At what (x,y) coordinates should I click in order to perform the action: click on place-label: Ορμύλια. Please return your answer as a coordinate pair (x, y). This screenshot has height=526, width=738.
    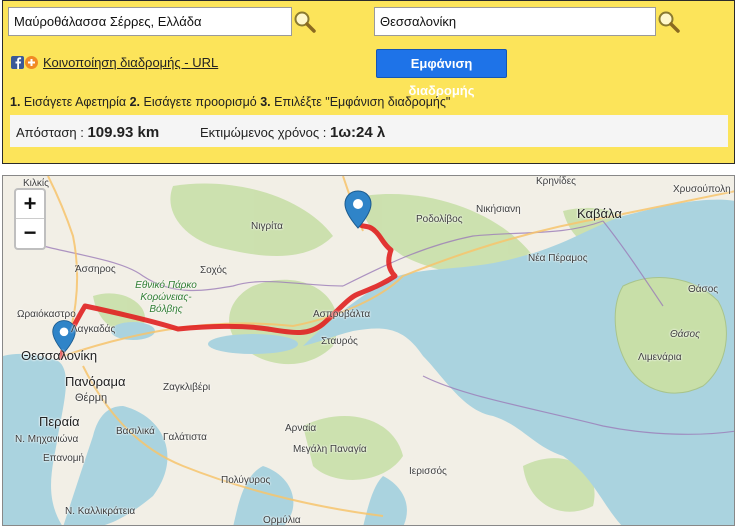
    Looking at the image, I should click on (282, 520).